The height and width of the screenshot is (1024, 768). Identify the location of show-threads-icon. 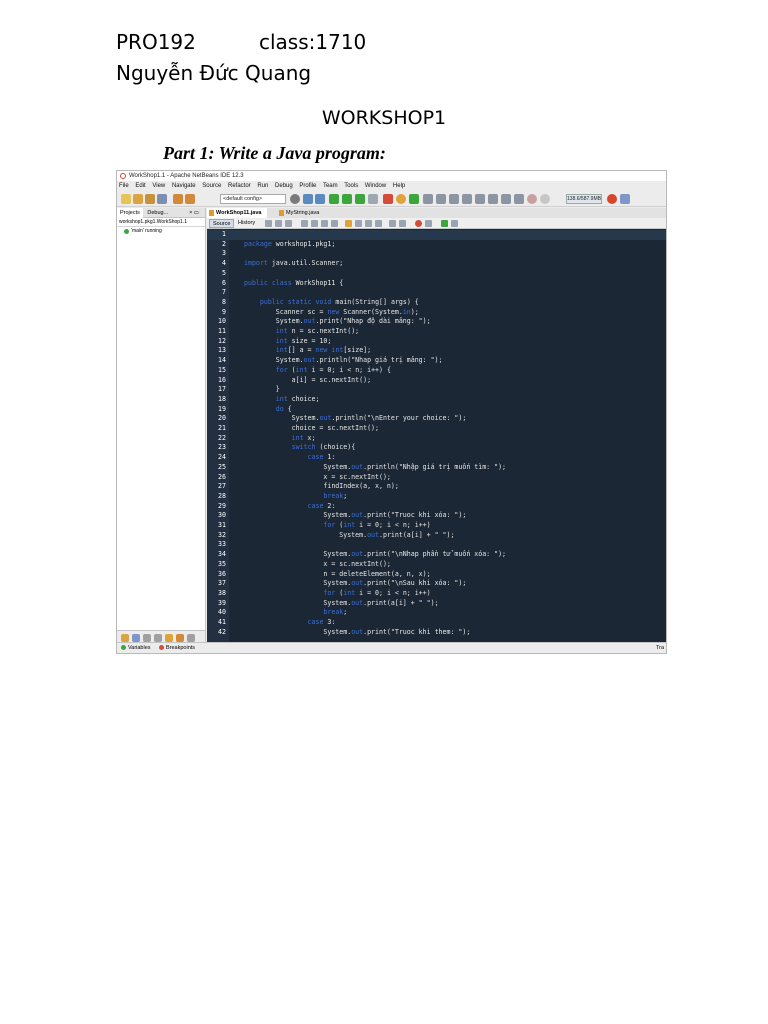
(158, 638).